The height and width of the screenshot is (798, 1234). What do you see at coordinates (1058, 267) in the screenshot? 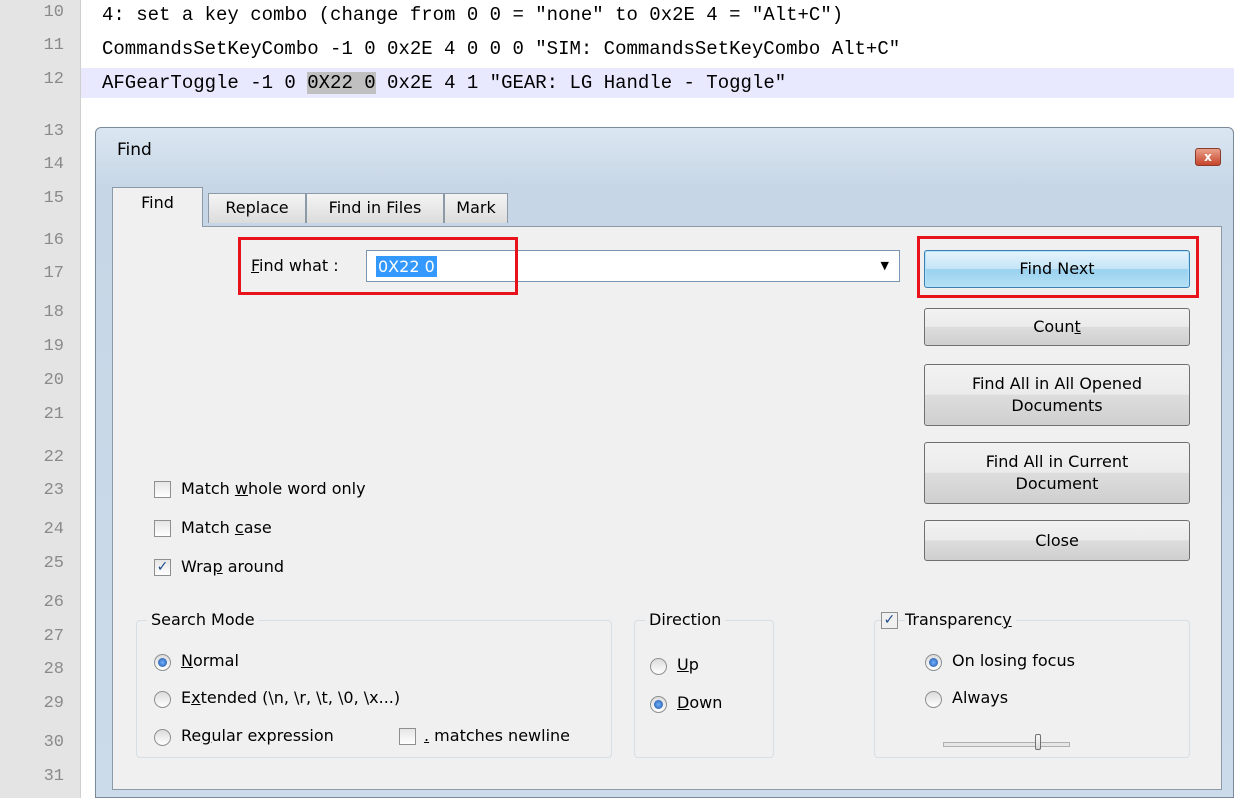
I see `annotation-highlight-find-next` at bounding box center [1058, 267].